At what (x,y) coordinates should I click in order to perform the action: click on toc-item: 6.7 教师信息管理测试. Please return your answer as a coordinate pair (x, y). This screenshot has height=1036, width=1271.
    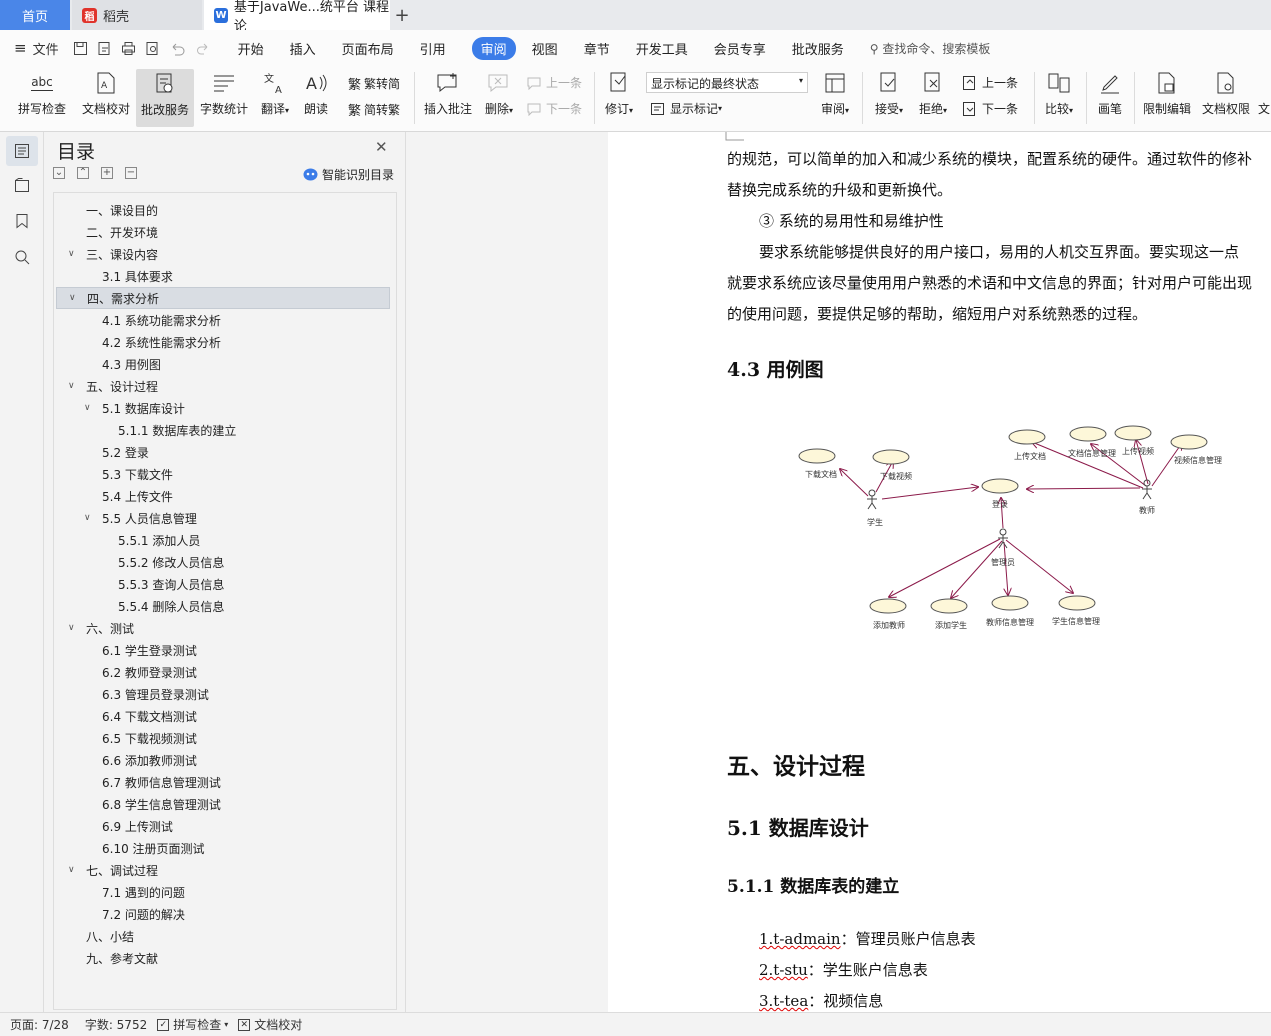
    Looking at the image, I should click on (223, 782).